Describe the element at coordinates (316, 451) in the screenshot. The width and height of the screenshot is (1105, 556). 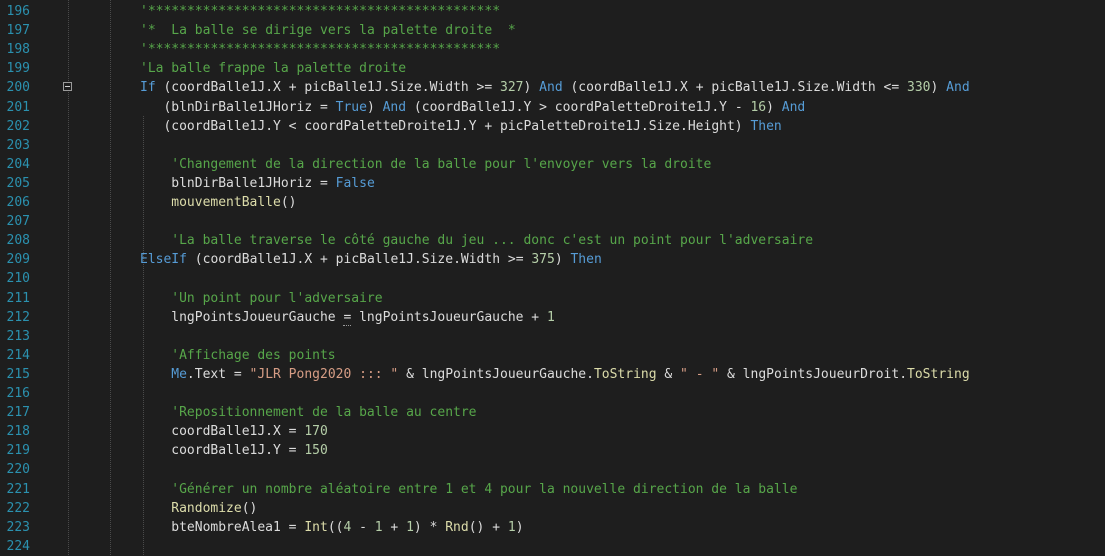
I see `code-token: 150` at that location.